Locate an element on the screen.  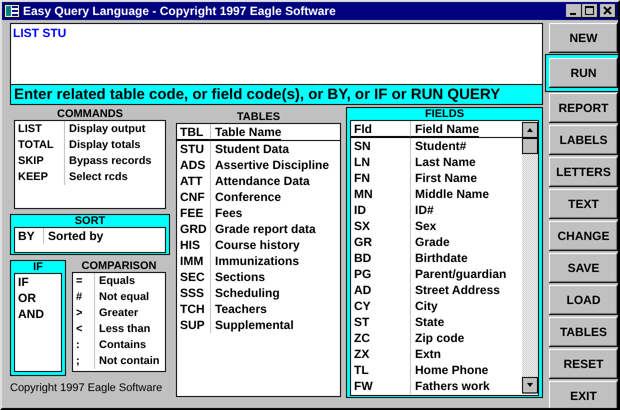
operator-description: Contains is located at coordinates (120, 345).